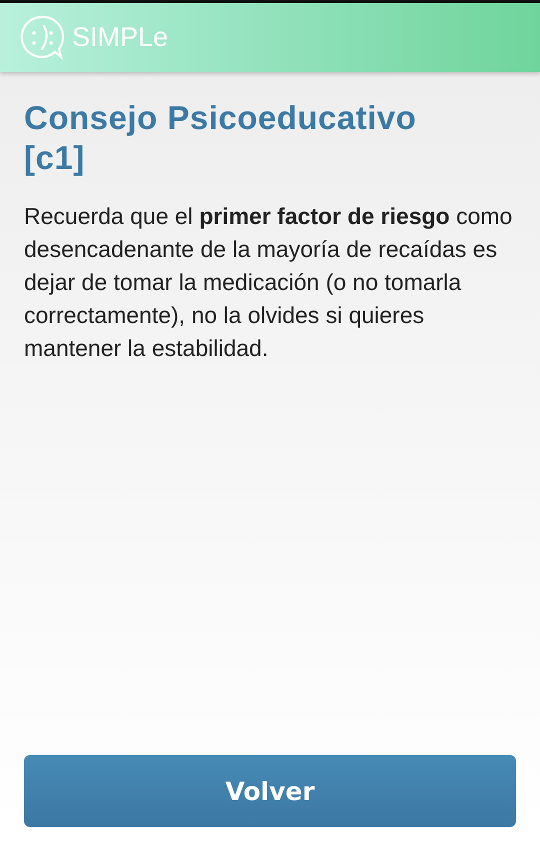  I want to click on back-button: Volver, so click(270, 791).